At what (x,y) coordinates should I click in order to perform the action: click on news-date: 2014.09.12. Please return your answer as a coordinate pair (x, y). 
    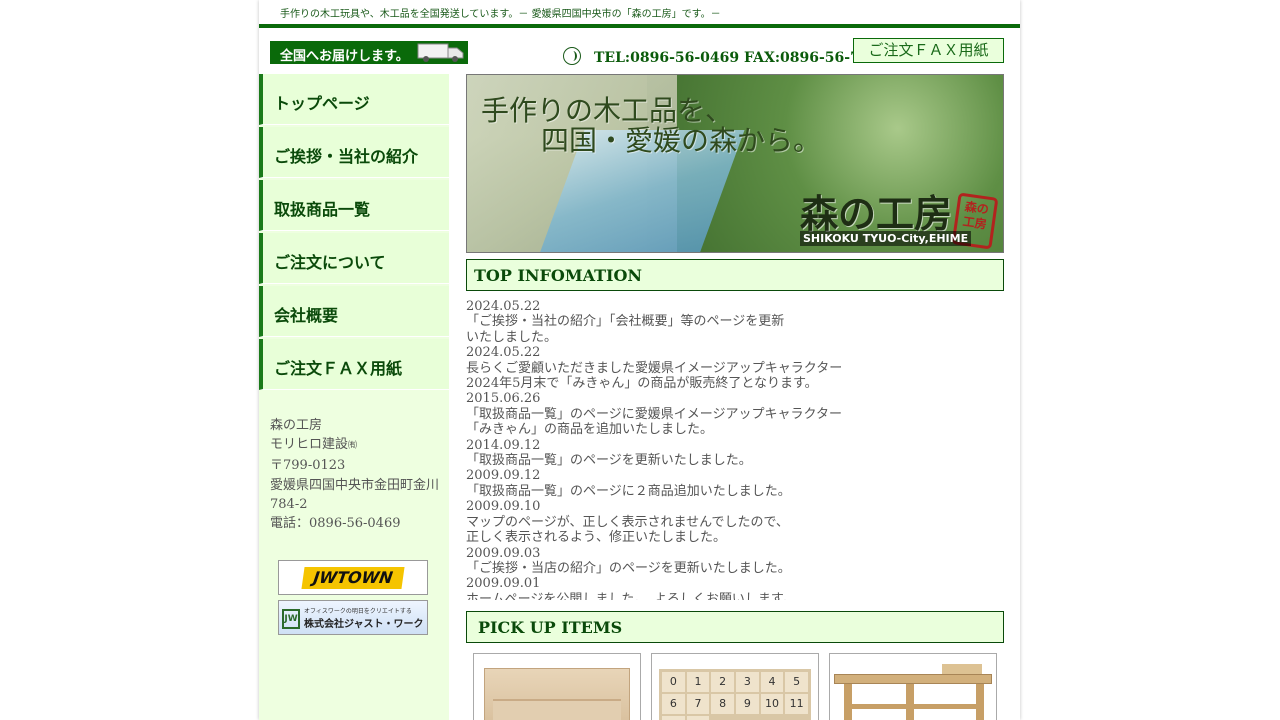
    Looking at the image, I should click on (503, 445).